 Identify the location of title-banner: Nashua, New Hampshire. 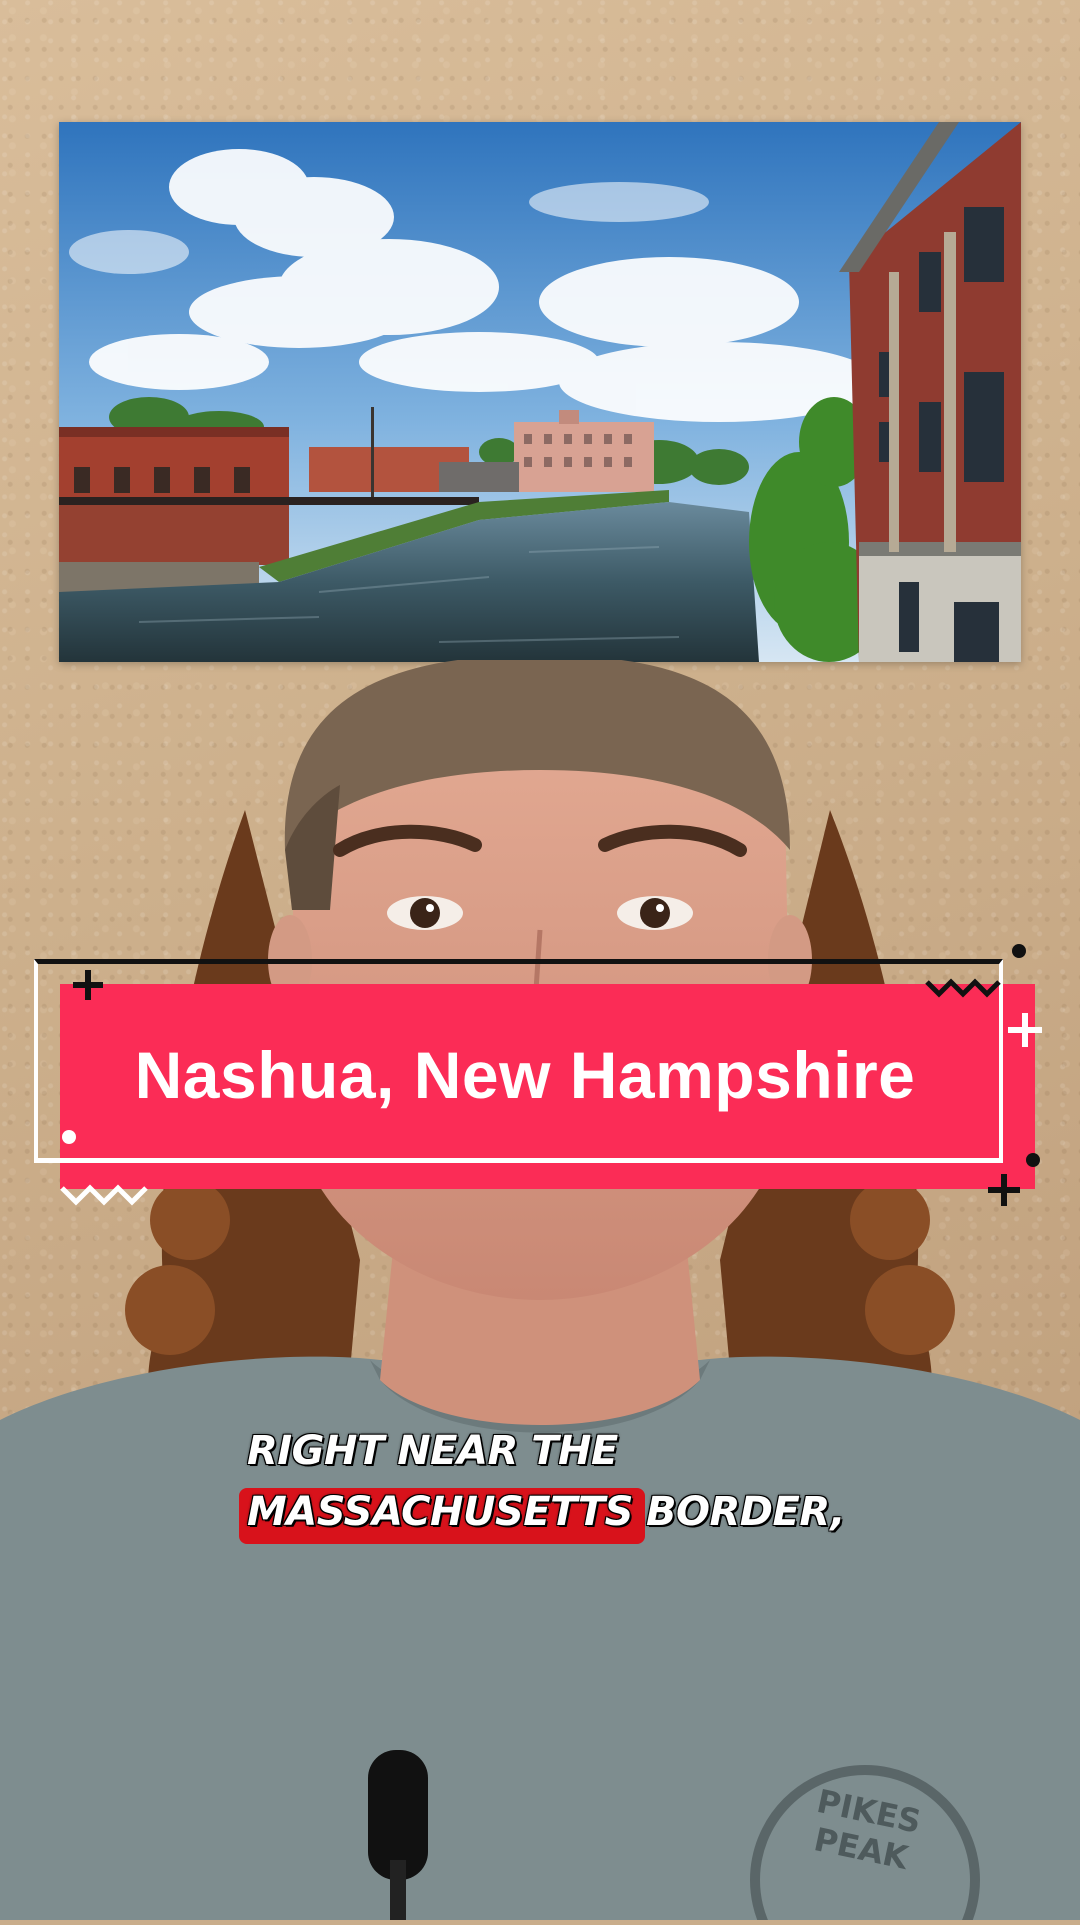
(540, 1077).